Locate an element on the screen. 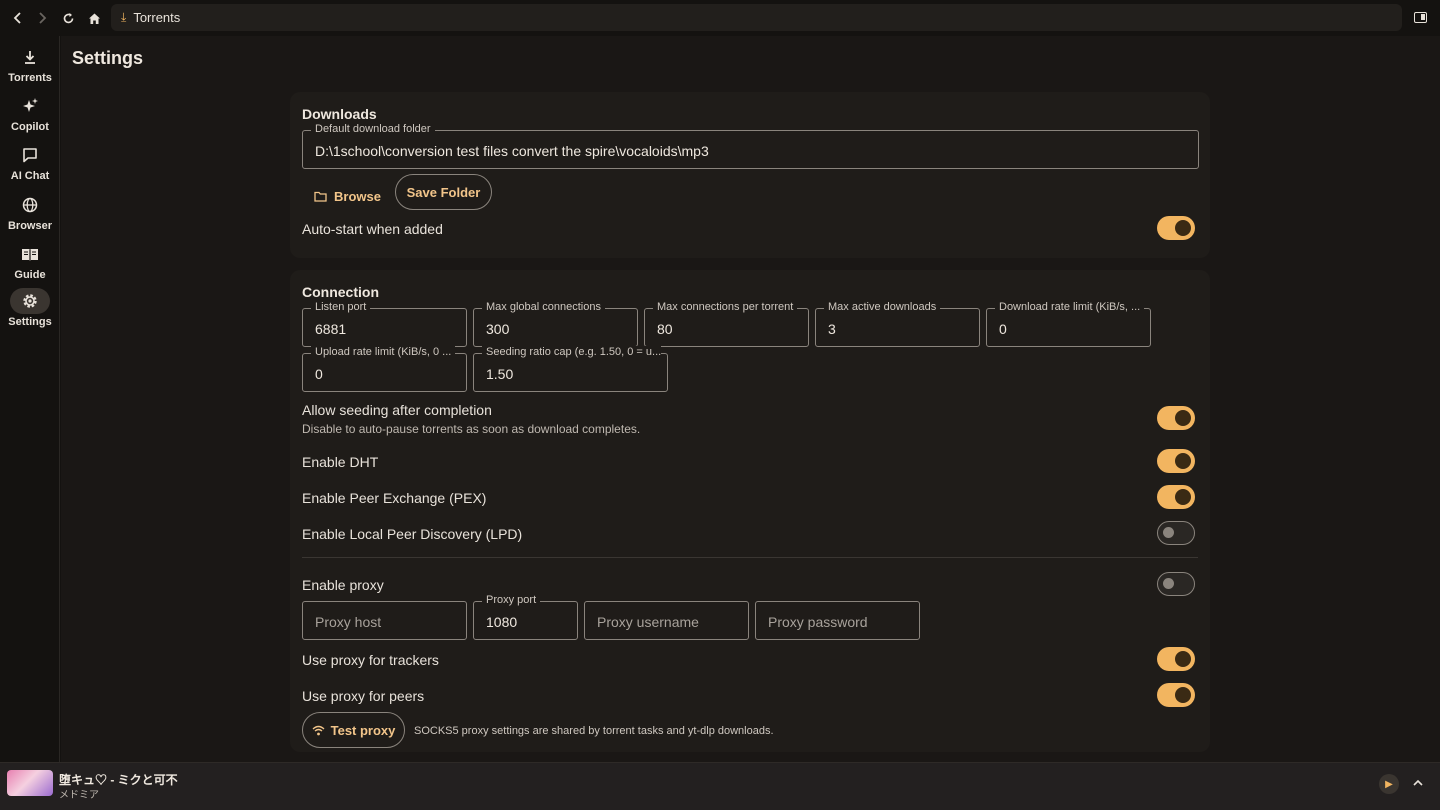 This screenshot has width=1440, height=810. sidebar-item-ai-chat: AI Chat is located at coordinates (30, 165).